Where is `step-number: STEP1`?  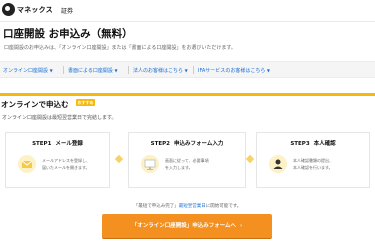 step-number: STEP1 is located at coordinates (42, 144).